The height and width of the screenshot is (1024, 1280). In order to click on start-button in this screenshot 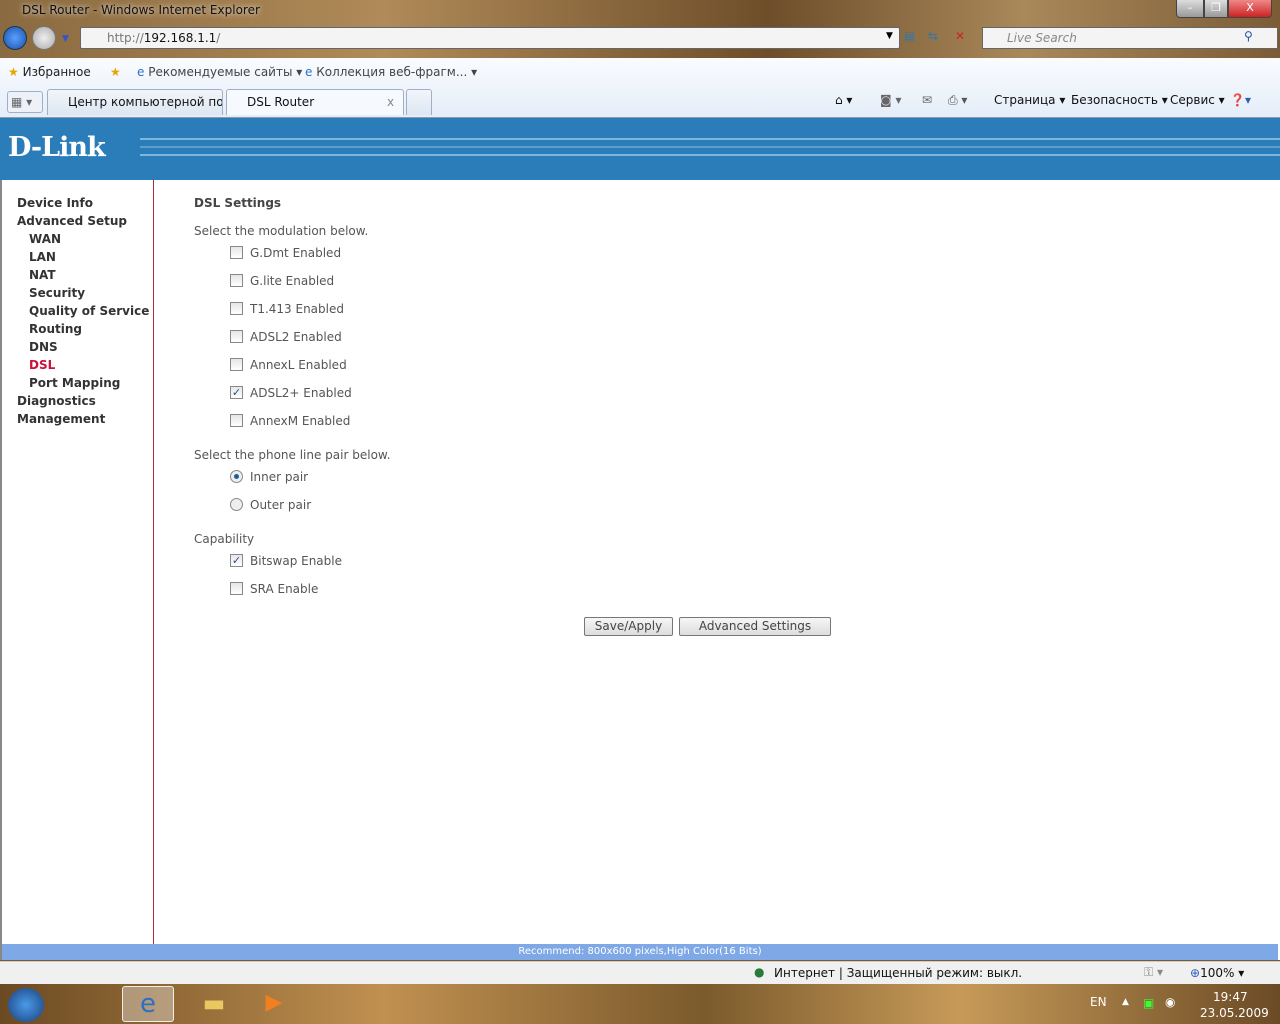, I will do `click(26, 1005)`.